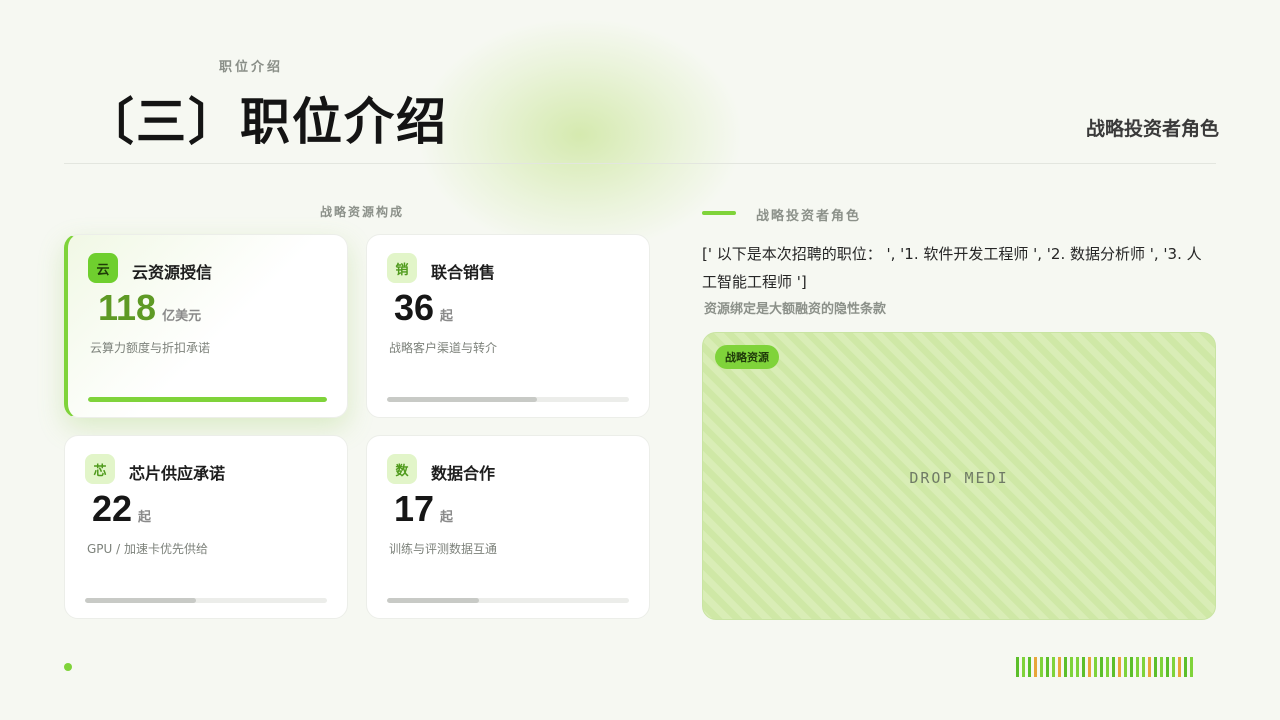 Image resolution: width=1280 pixels, height=720 pixels. I want to click on footer-barcode-decoration, so click(1104, 667).